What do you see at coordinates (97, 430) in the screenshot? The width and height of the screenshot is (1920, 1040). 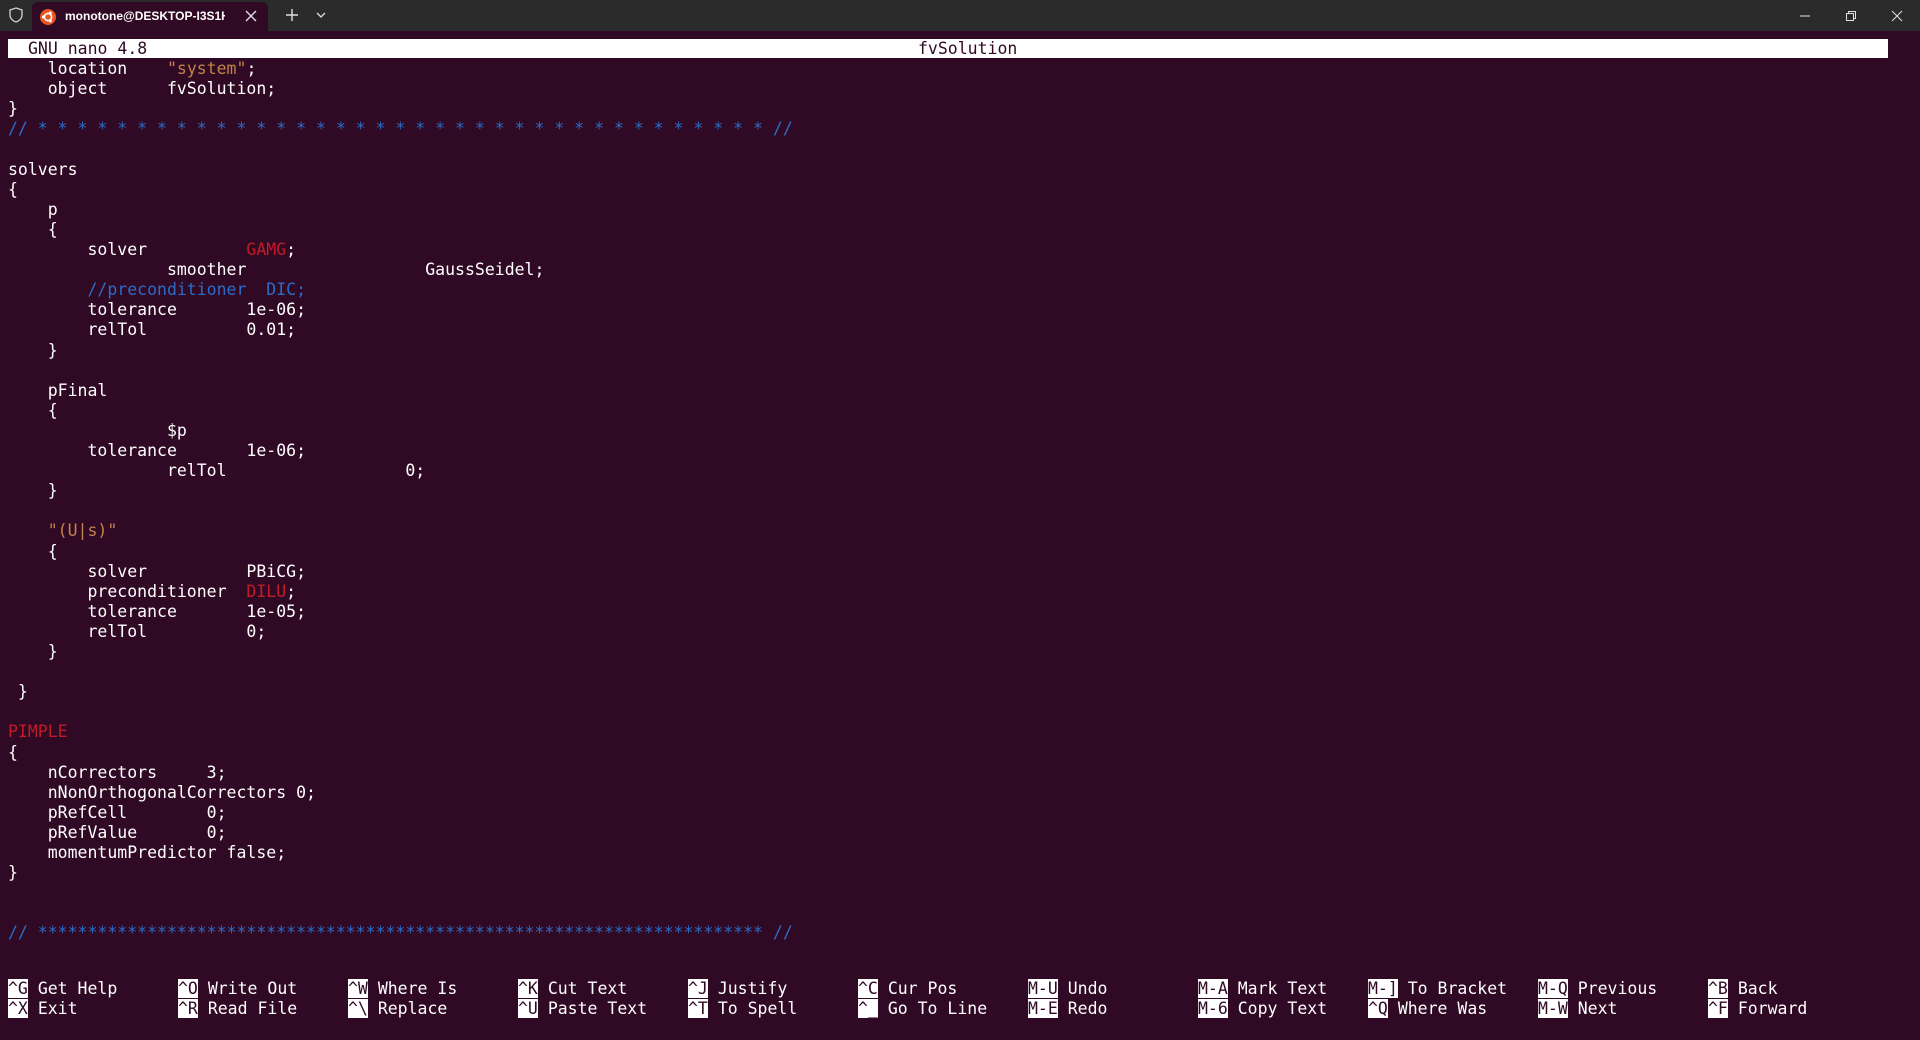 I see `code-line: $p` at bounding box center [97, 430].